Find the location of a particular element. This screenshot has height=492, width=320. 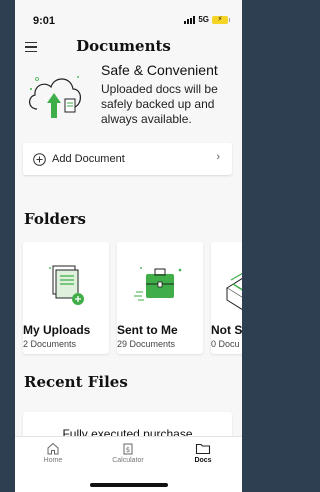

folder-name: Sent to Me is located at coordinates (147, 330).